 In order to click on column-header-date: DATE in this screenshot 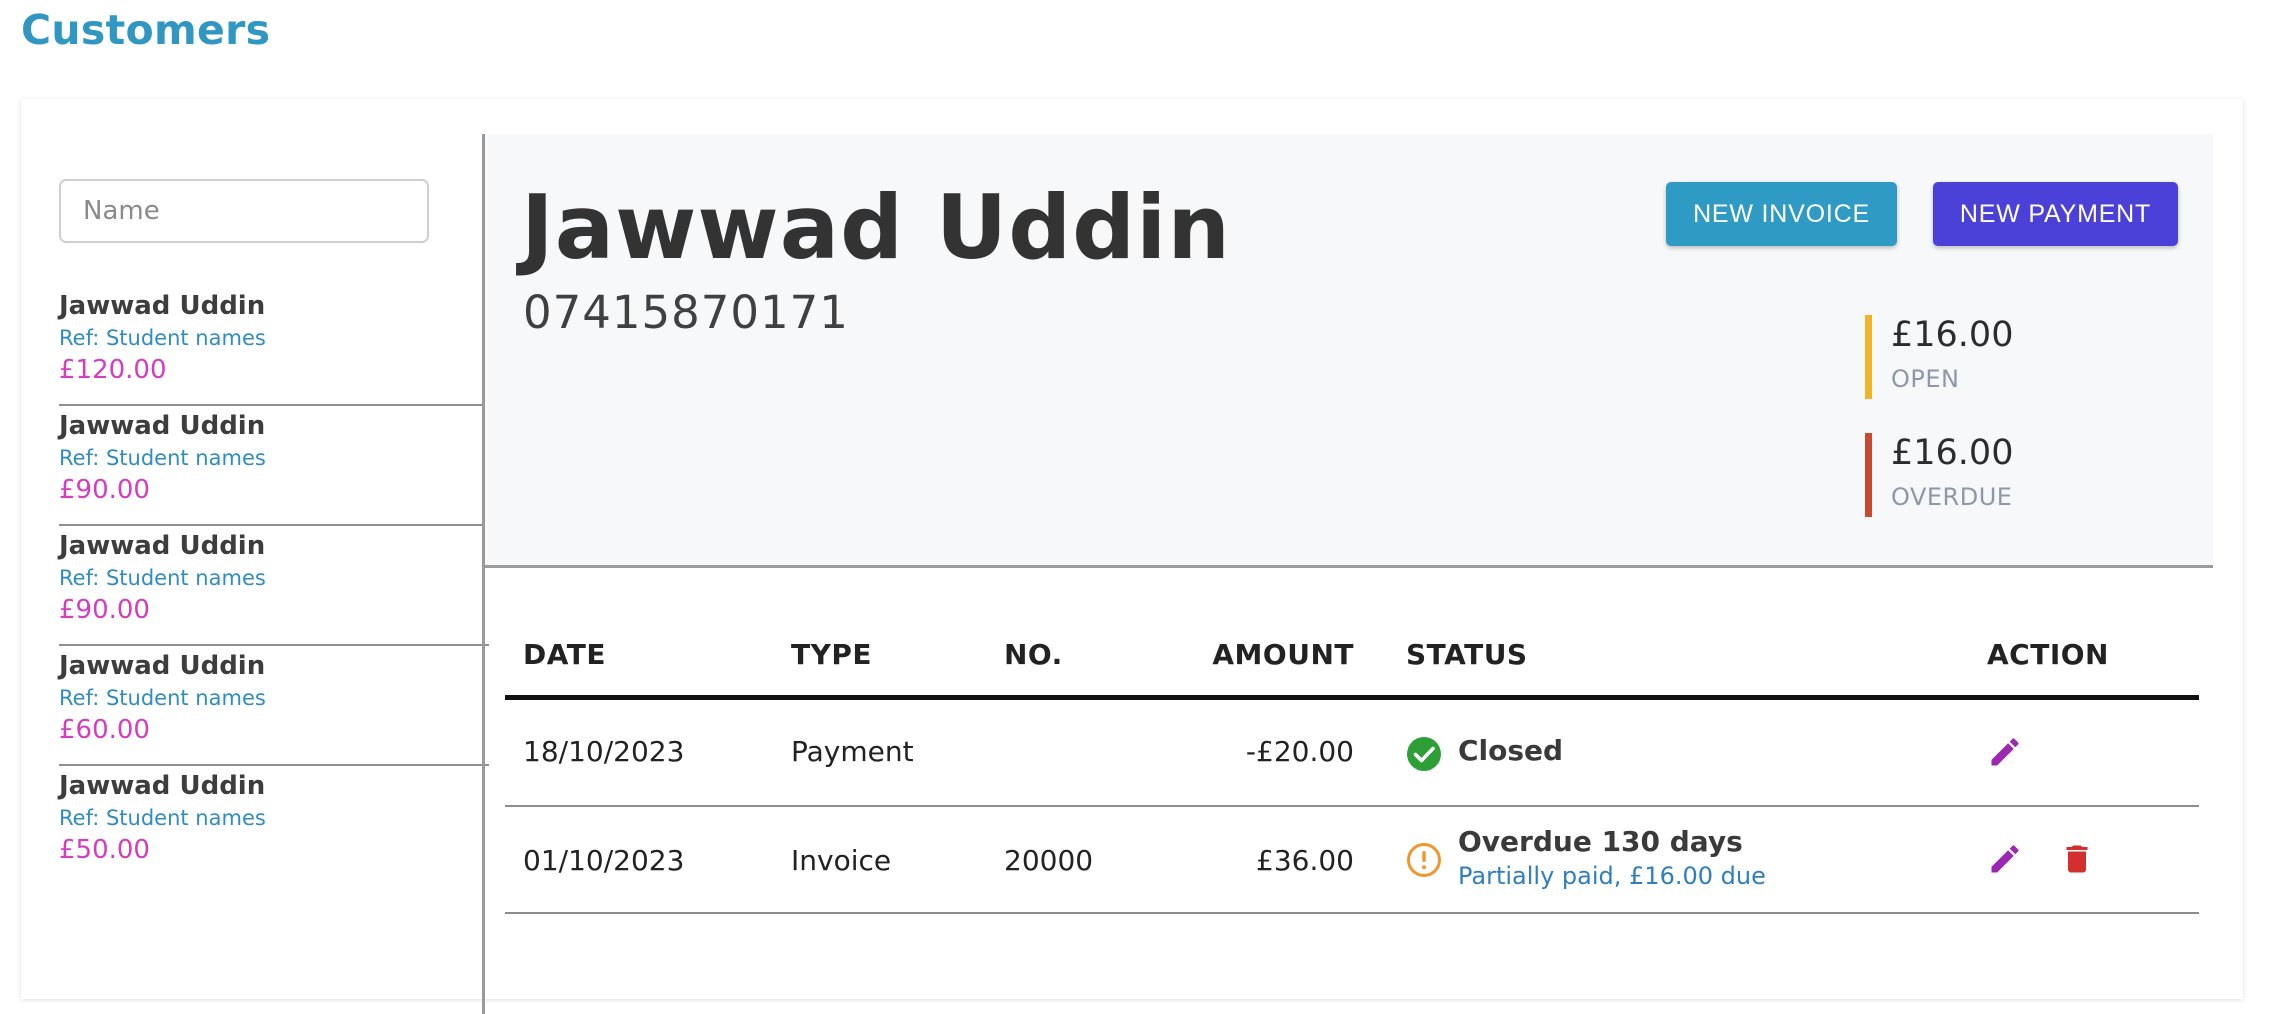, I will do `click(564, 654)`.